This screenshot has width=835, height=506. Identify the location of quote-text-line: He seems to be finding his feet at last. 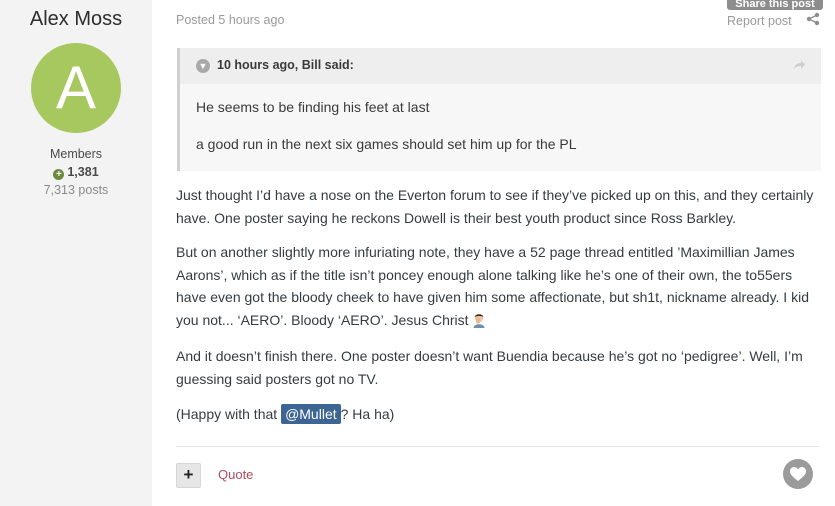
(313, 107).